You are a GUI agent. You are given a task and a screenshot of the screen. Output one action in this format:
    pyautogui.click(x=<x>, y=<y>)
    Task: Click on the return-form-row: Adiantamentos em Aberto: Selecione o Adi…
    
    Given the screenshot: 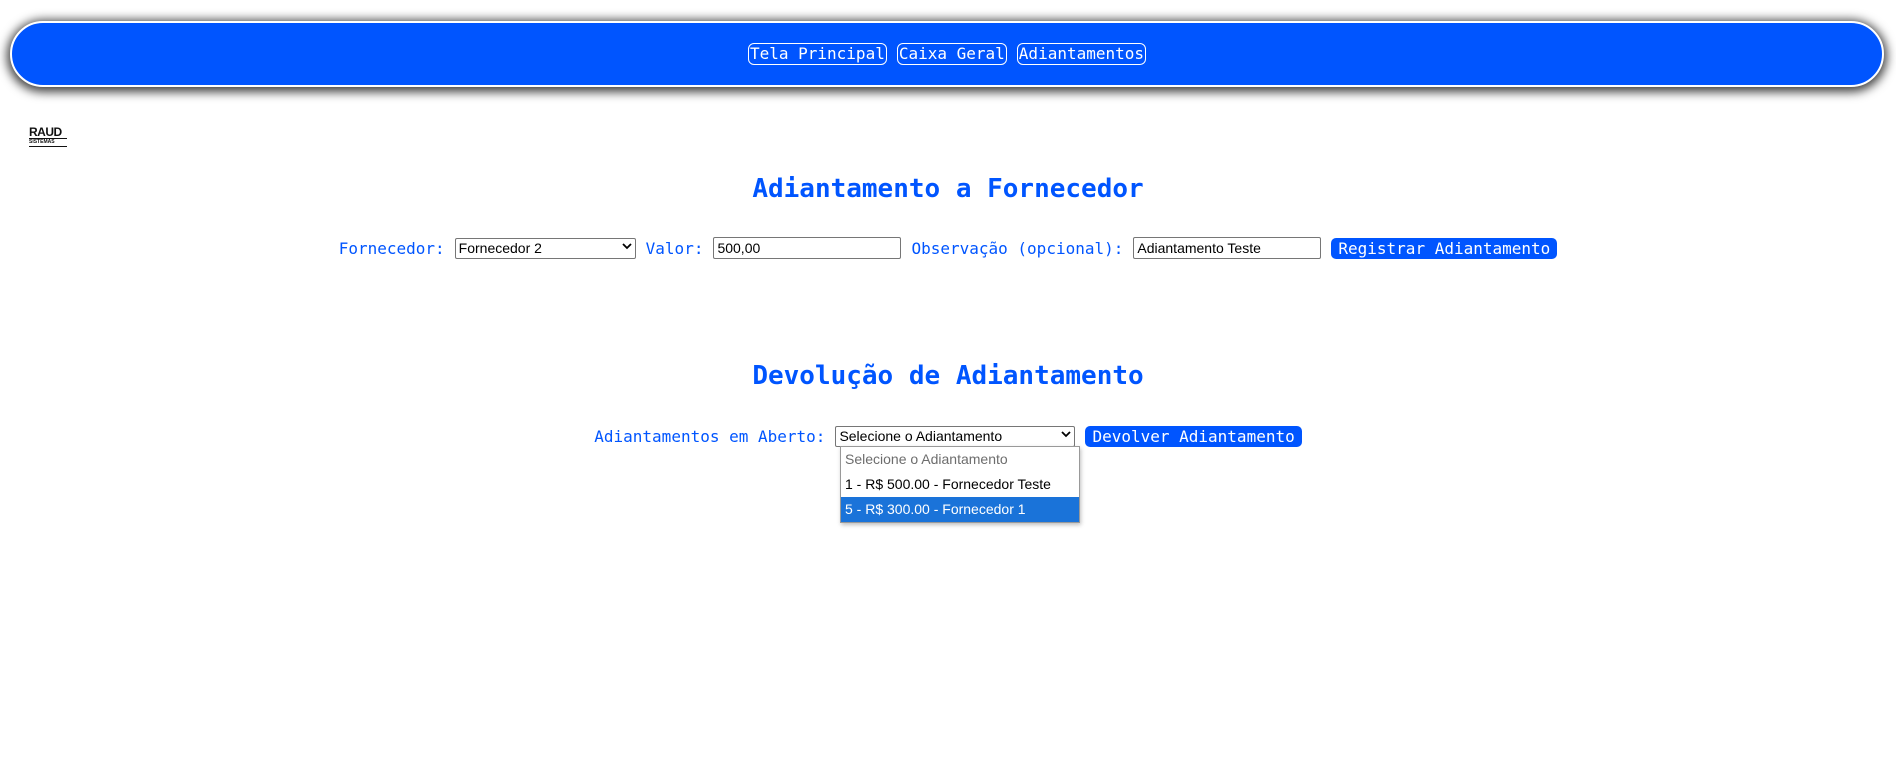 What is the action you would take?
    pyautogui.click(x=948, y=436)
    